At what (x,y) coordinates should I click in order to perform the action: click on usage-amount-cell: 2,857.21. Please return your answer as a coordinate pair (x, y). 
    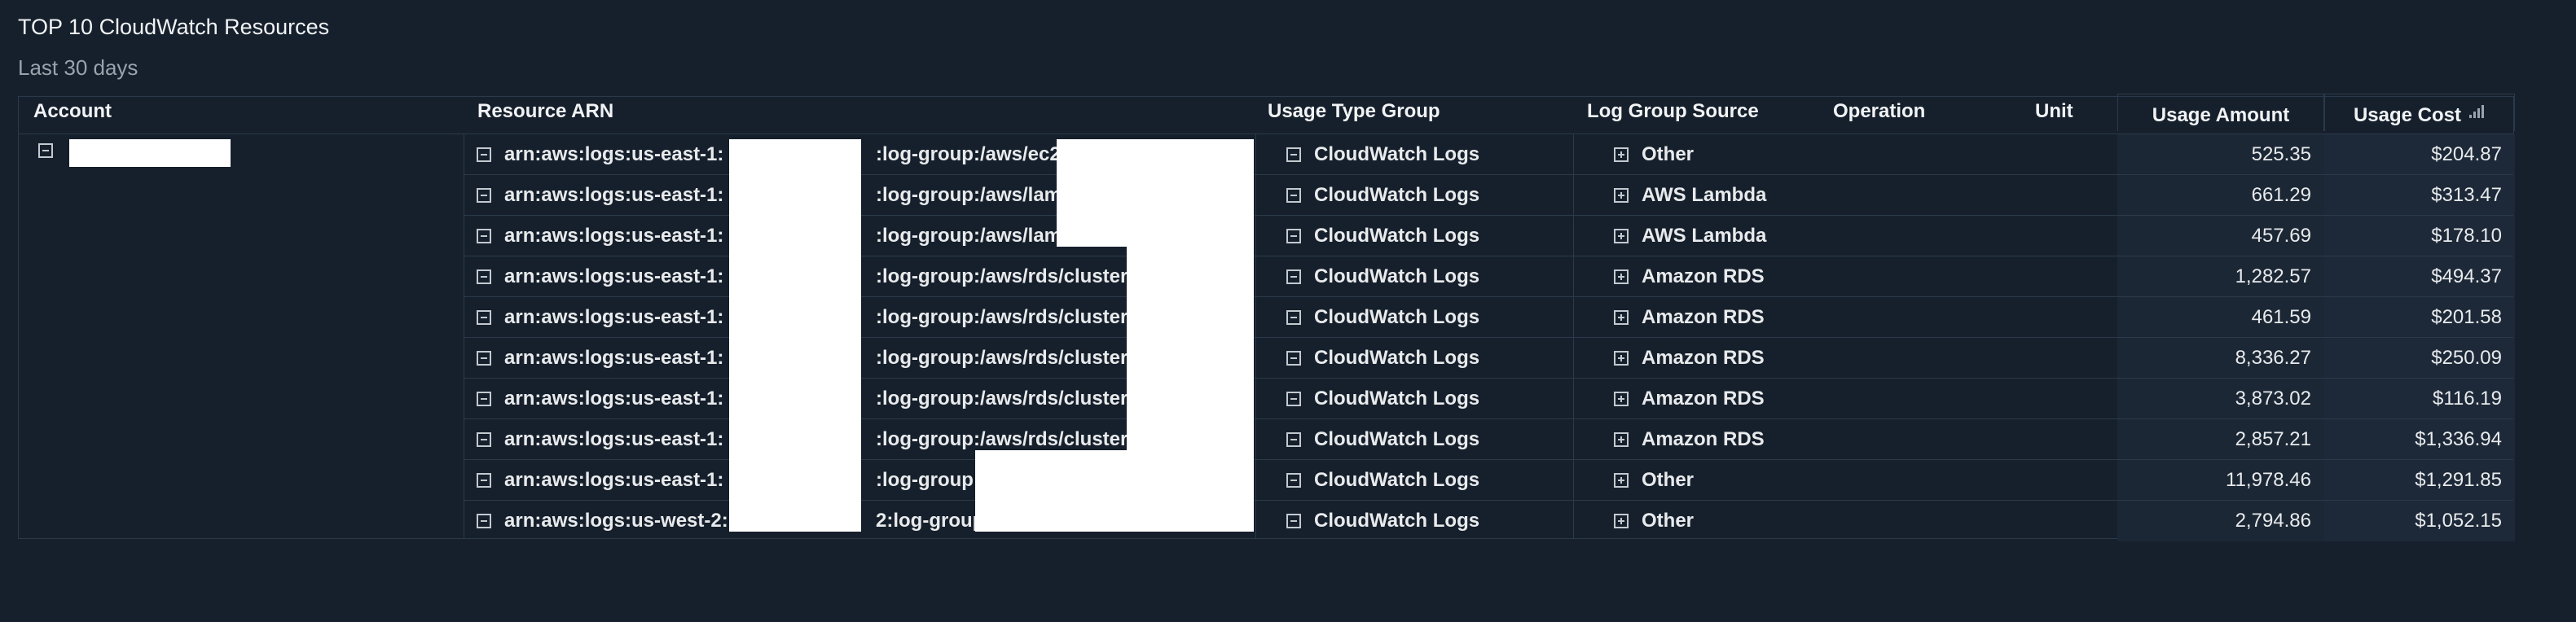
    Looking at the image, I should click on (2220, 439).